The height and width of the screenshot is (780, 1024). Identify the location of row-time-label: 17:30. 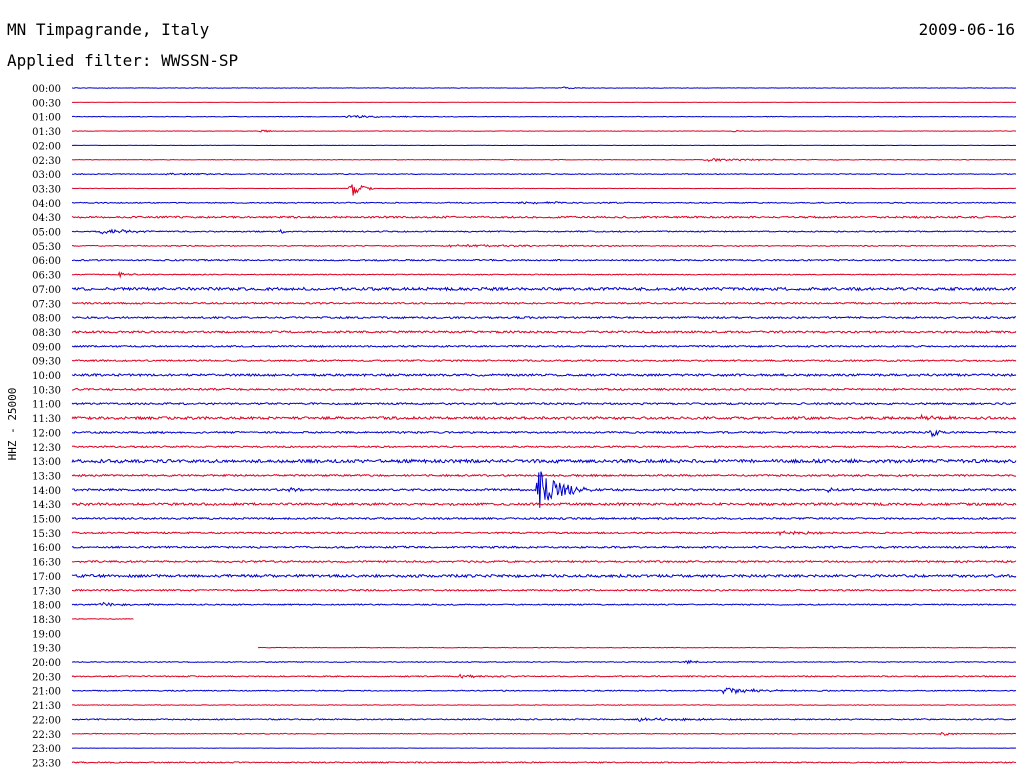
(46, 591).